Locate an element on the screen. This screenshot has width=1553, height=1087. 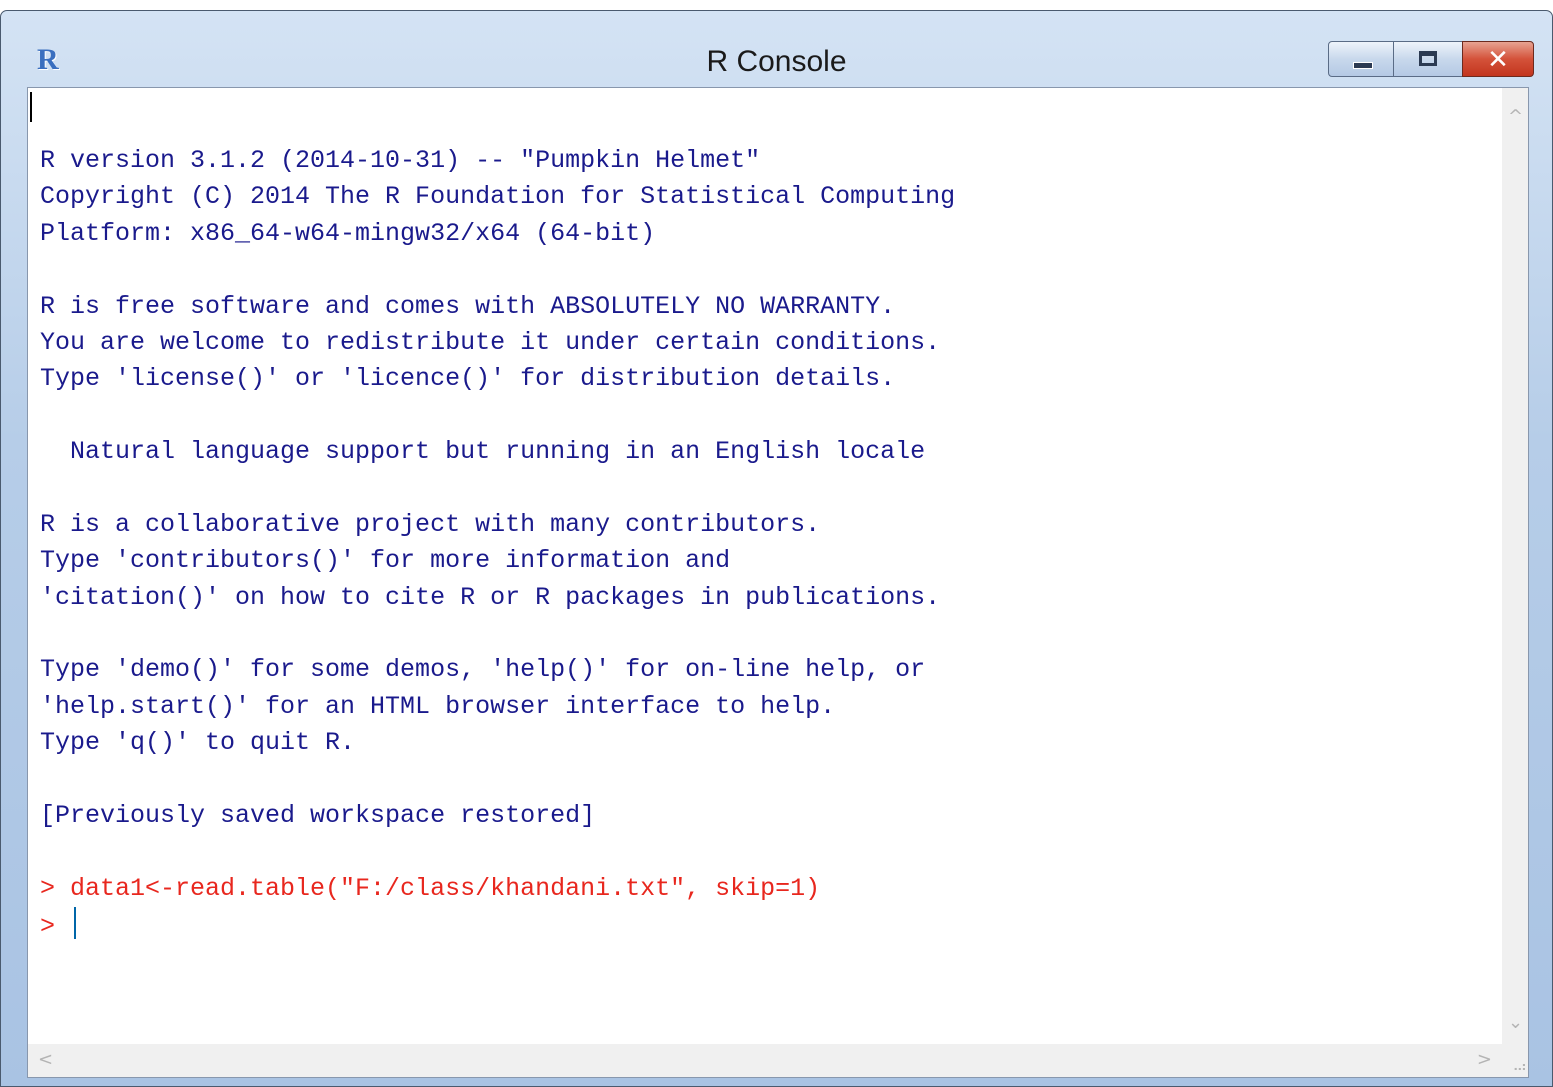
resize-grip: ⠠⠴ is located at coordinates (1515, 1060).